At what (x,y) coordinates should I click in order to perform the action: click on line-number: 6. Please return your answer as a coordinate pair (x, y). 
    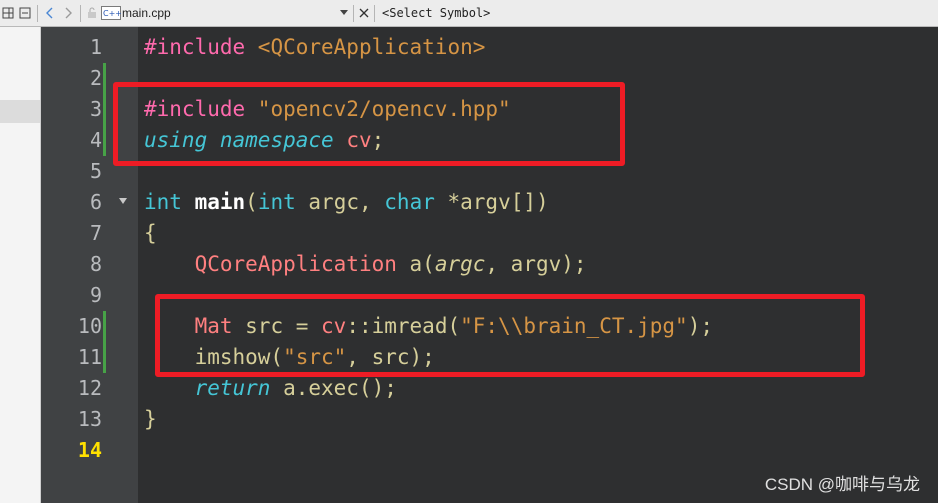
    Looking at the image, I should click on (95, 202).